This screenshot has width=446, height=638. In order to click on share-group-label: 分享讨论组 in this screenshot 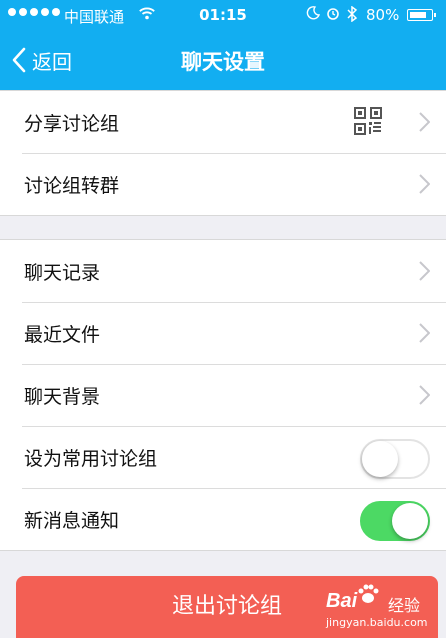, I will do `click(72, 124)`.